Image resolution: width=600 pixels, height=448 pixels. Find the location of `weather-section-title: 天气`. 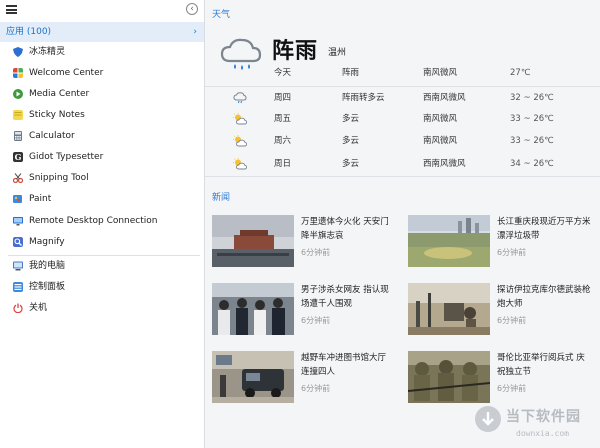

weather-section-title: 天气 is located at coordinates (221, 13).